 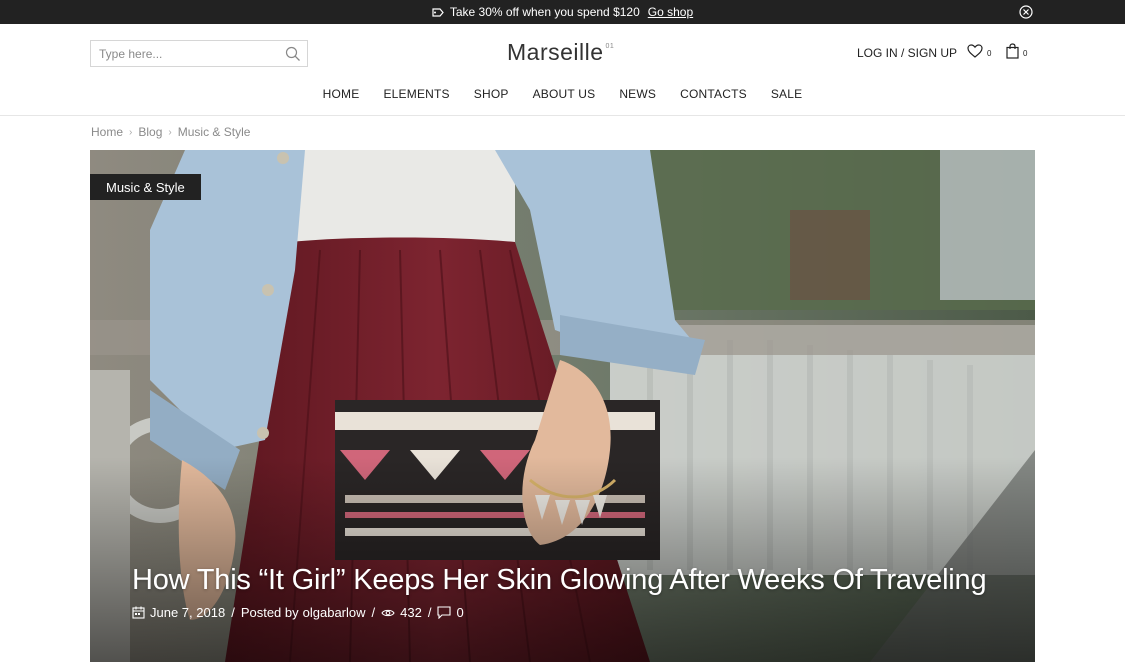 I want to click on cart-button: 0, so click(x=1016, y=53).